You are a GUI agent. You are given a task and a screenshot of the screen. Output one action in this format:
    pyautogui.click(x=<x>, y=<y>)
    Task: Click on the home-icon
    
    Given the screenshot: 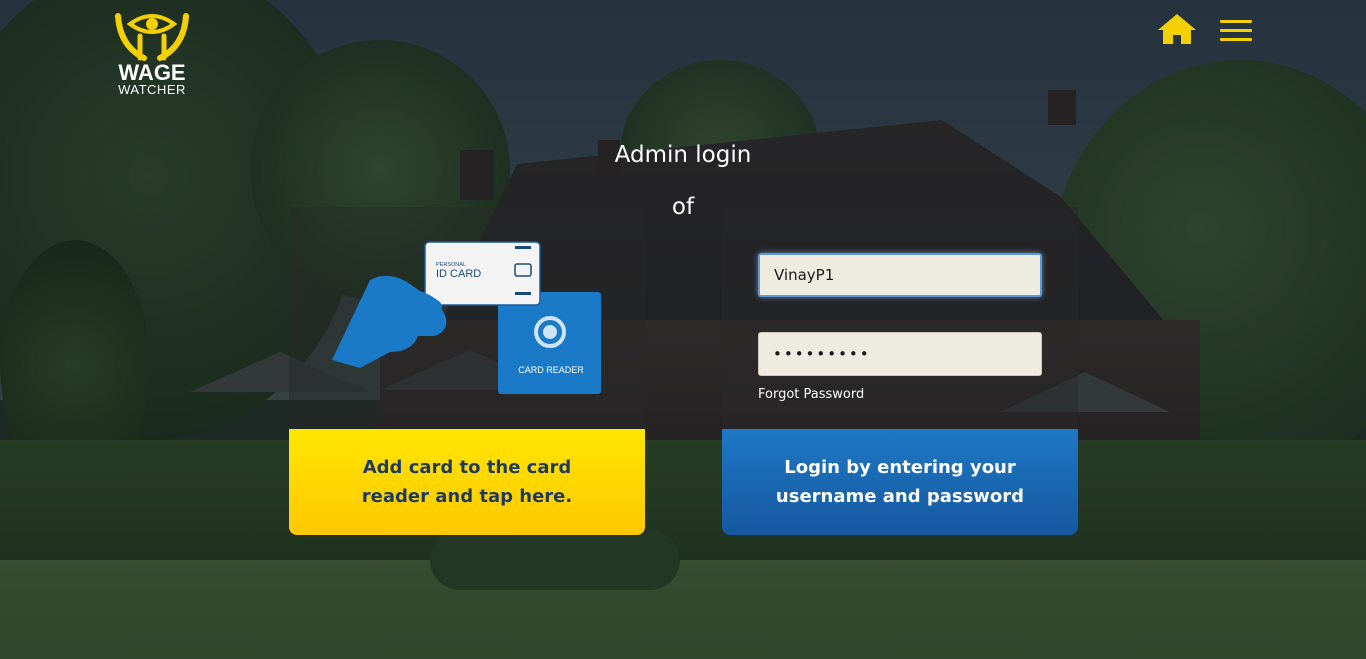 What is the action you would take?
    pyautogui.click(x=1177, y=29)
    